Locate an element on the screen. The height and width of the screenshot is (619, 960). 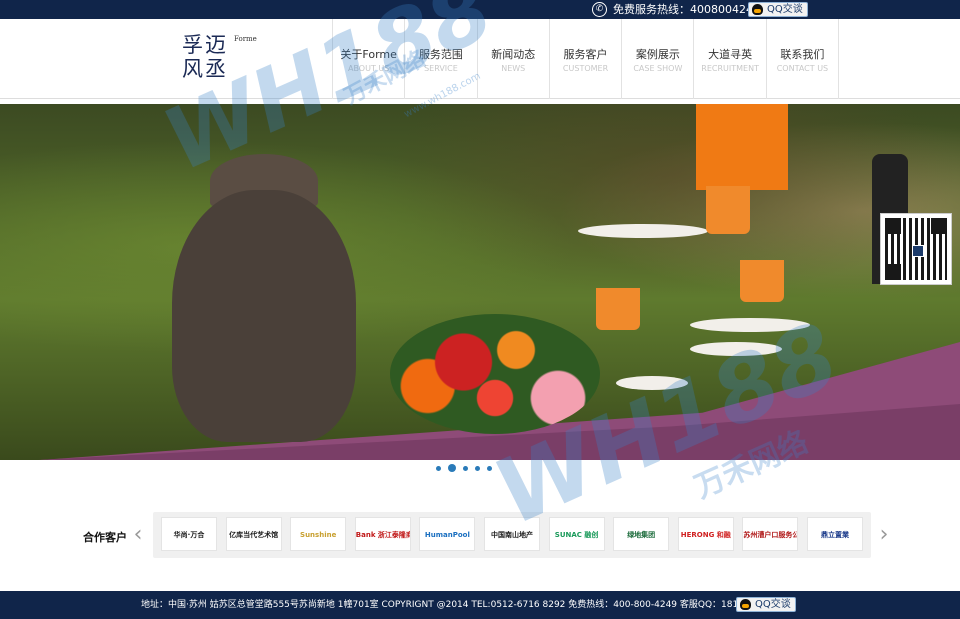
banner-orange-lantern is located at coordinates (742, 147).